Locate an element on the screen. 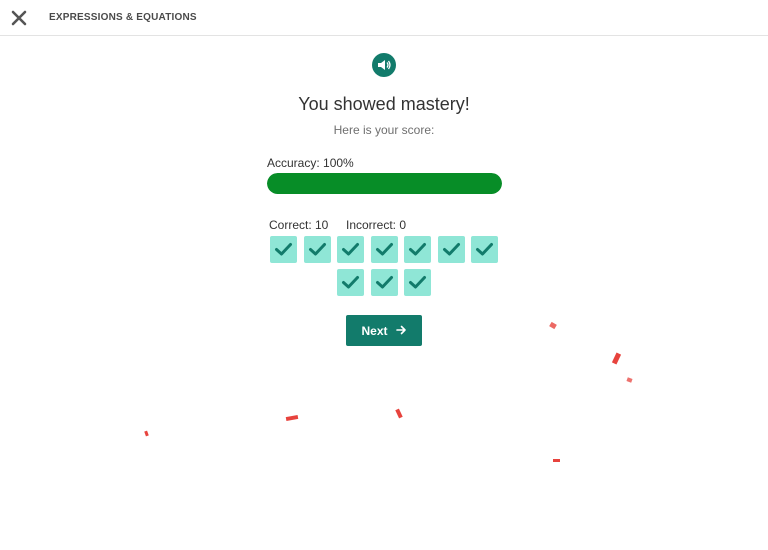  close-icon is located at coordinates (19, 18).